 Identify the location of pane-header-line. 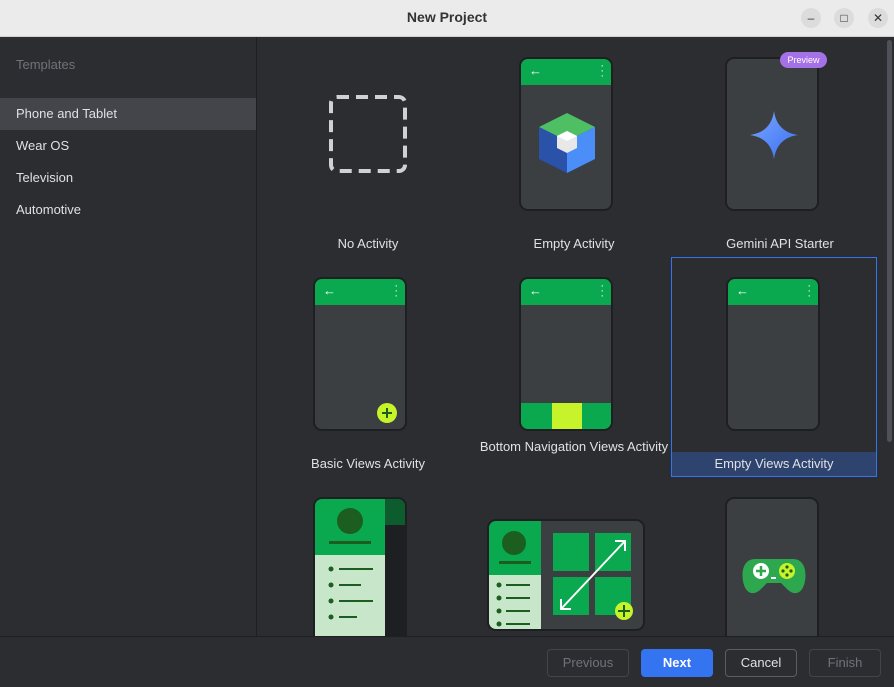
(515, 562).